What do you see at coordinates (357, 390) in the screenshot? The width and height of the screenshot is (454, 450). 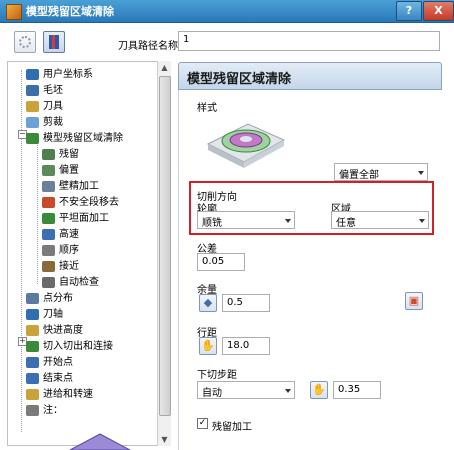 I see `stepdown-input: 0.35` at bounding box center [357, 390].